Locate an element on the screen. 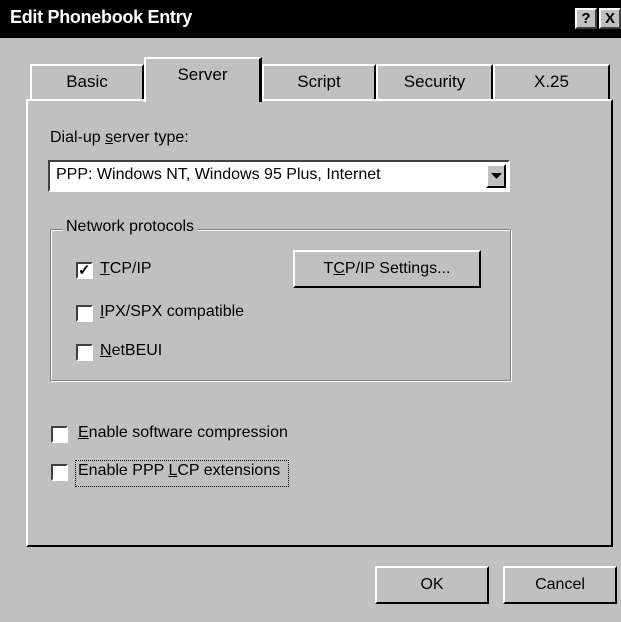 Image resolution: width=621 pixels, height=622 pixels. cancel-button: Cancel is located at coordinates (560, 585).